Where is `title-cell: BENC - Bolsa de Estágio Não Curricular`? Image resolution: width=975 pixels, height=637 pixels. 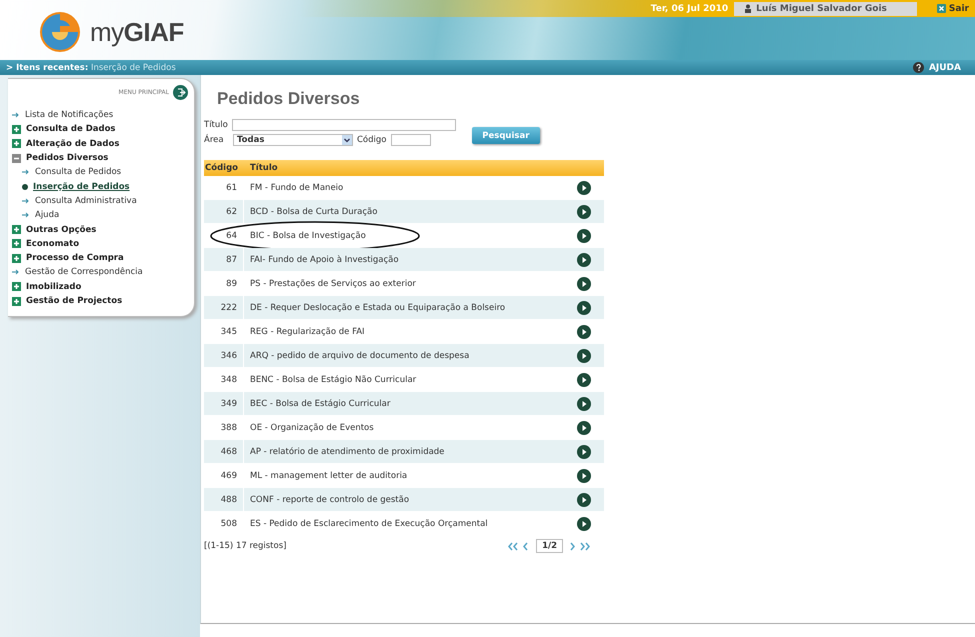 title-cell: BENC - Bolsa de Estágio Não Curricular is located at coordinates (404, 379).